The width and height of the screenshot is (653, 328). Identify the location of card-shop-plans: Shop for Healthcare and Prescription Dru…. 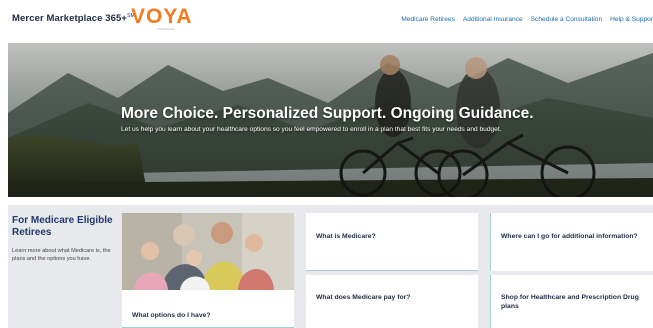
(571, 301).